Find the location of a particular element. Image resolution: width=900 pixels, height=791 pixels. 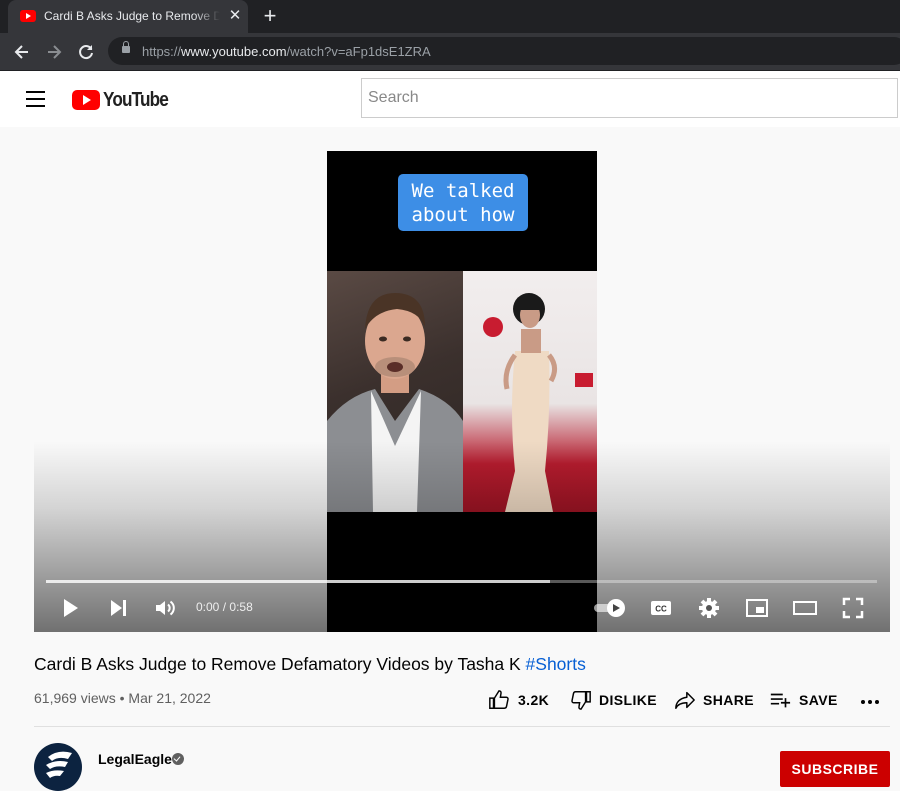

progress-bar is located at coordinates (461, 581).